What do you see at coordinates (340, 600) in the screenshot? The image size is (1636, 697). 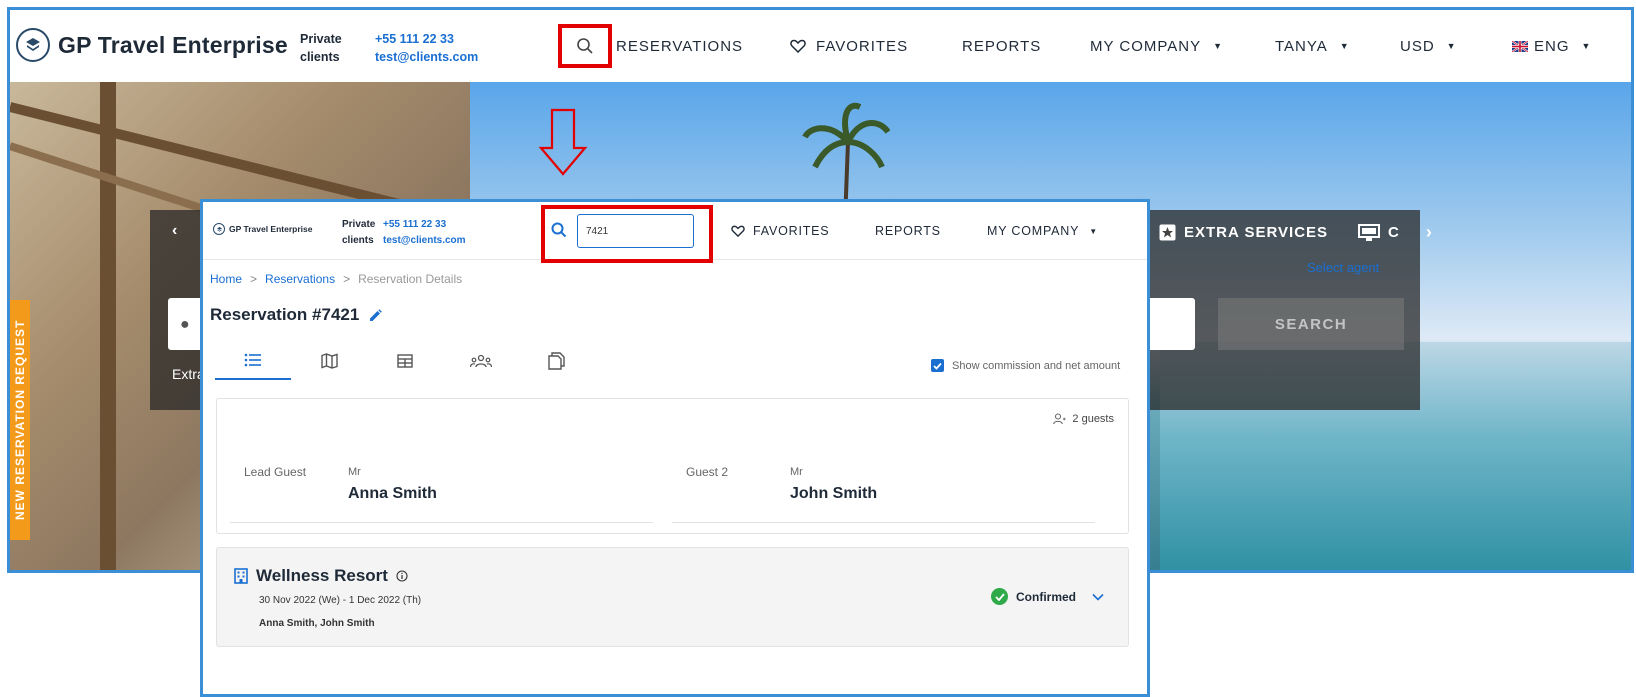 I see `hotel-dates: 30 Nov 2022 (We) - 1 Dec 2022 (Th)` at bounding box center [340, 600].